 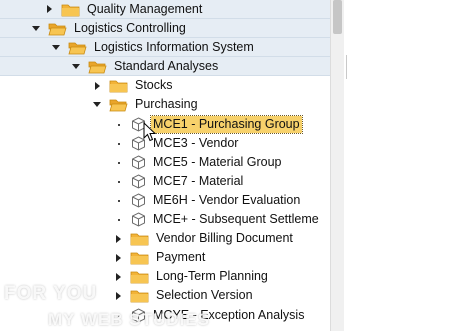 I want to click on tree-node-label: Long-Term Planning, so click(x=212, y=276).